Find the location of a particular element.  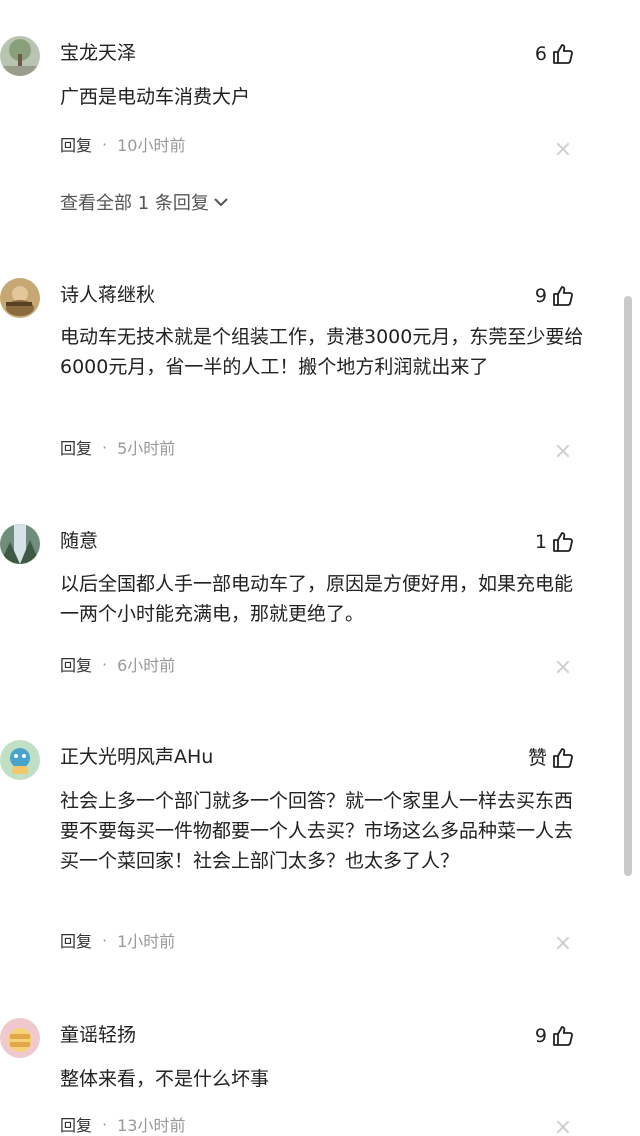

timestamp: 13小时前 is located at coordinates (151, 1125).